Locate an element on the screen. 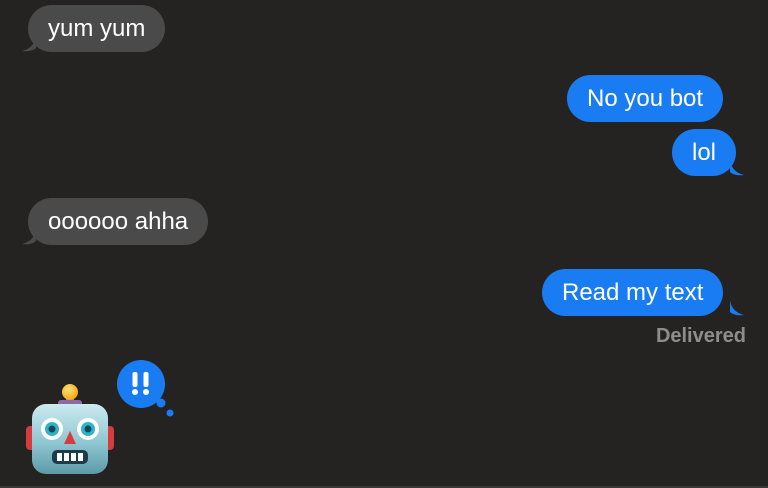 The image size is (768, 488). message-text: Read my text is located at coordinates (633, 292).